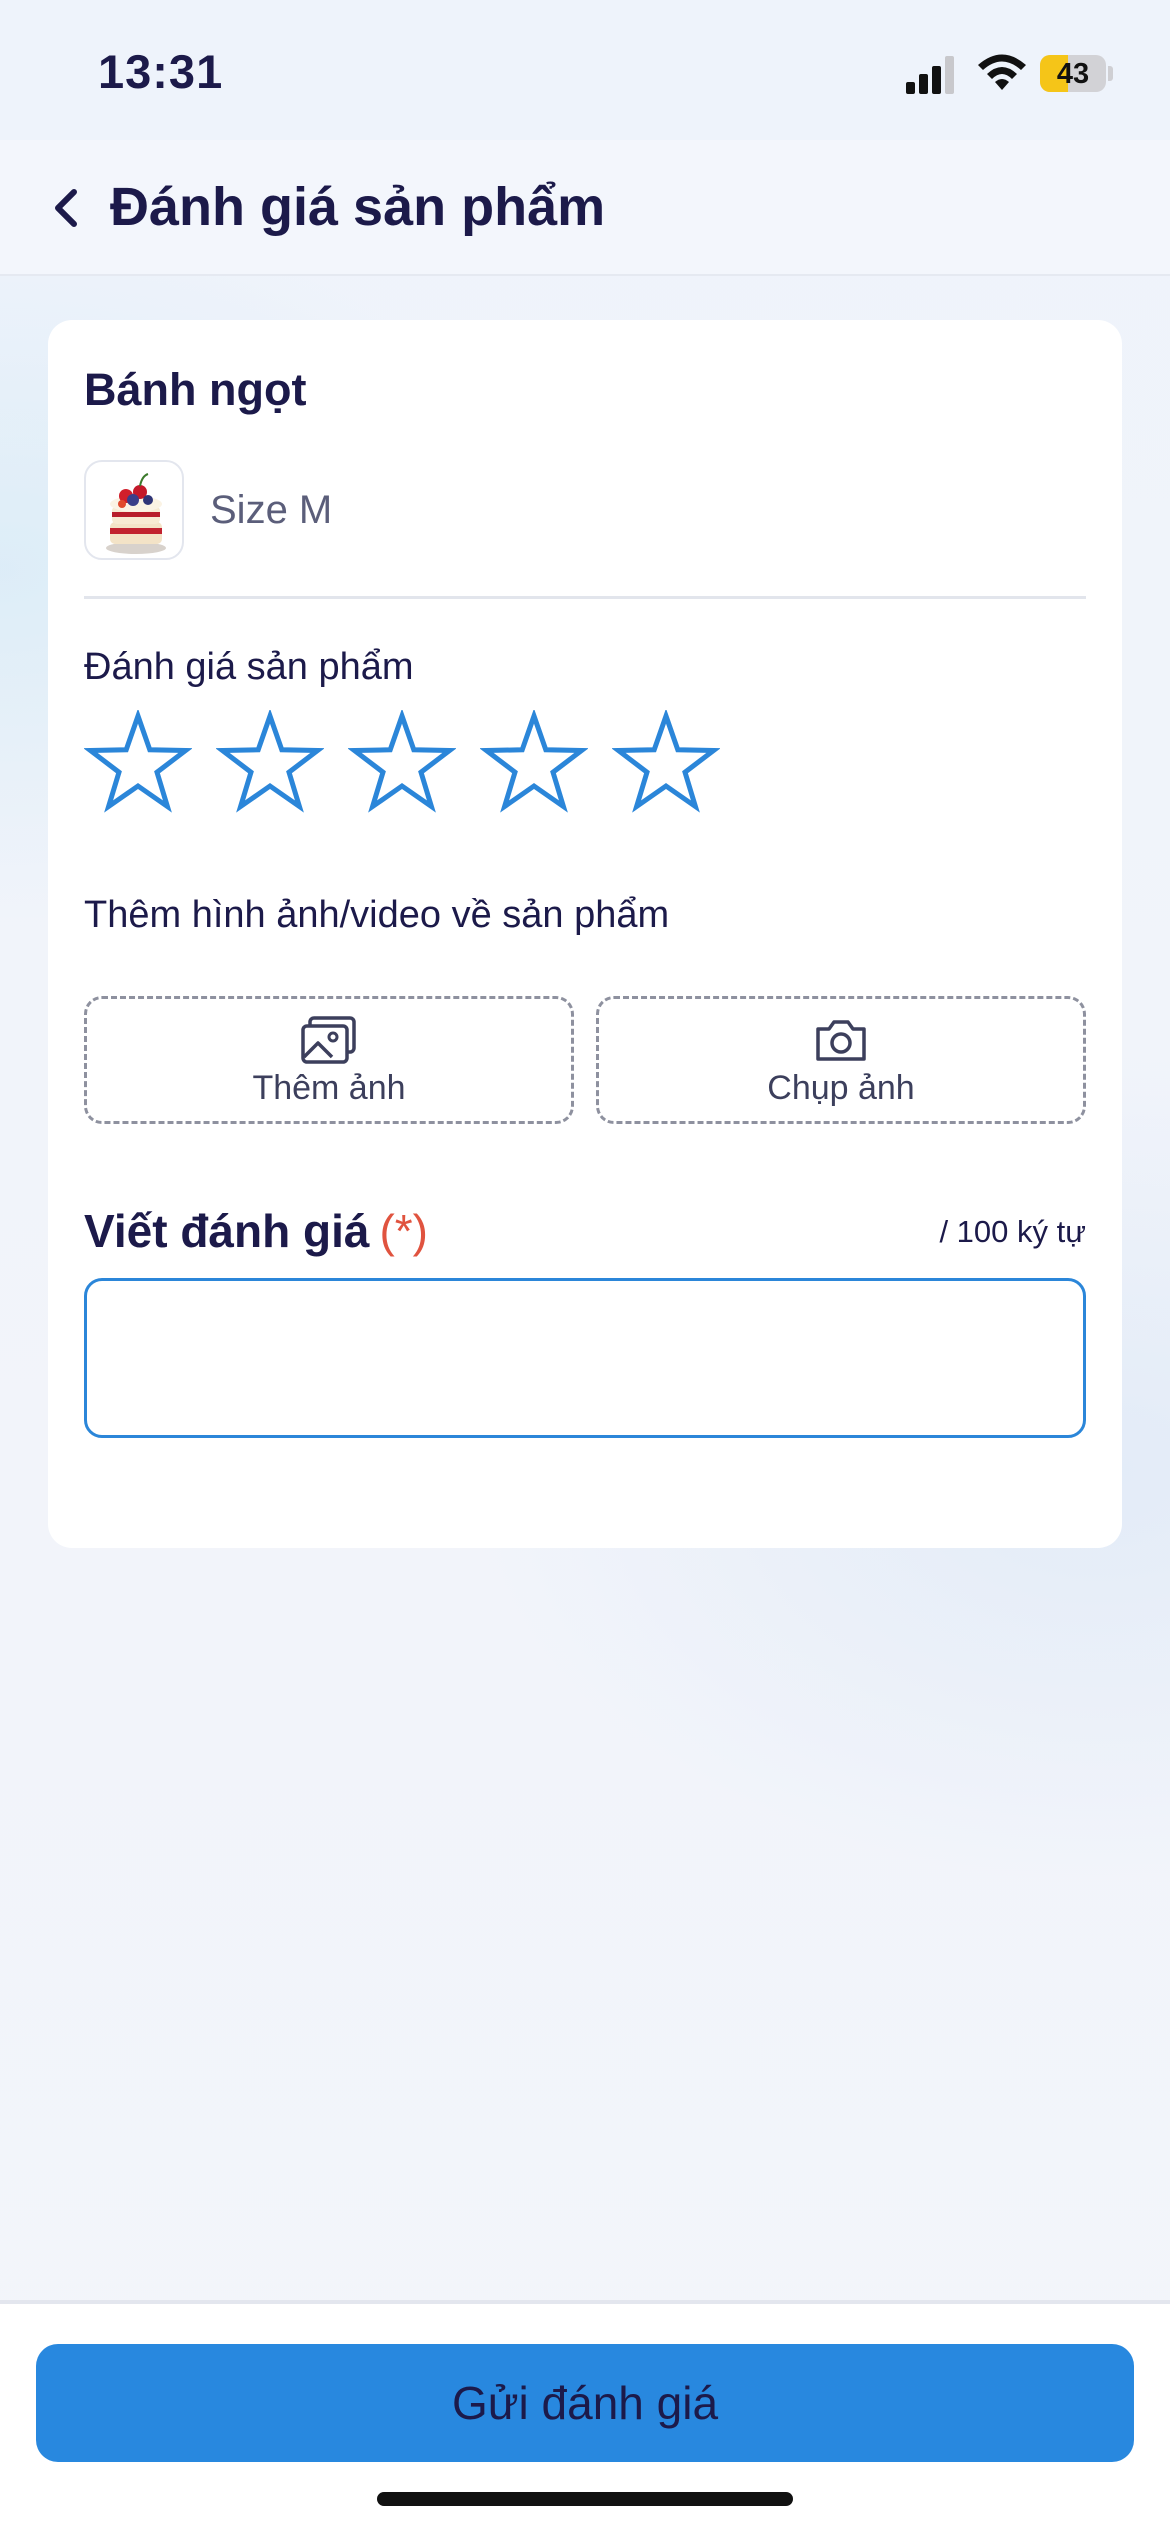 Image resolution: width=1170 pixels, height=2532 pixels. I want to click on take-photo-label: Chụp ảnh, so click(841, 1088).